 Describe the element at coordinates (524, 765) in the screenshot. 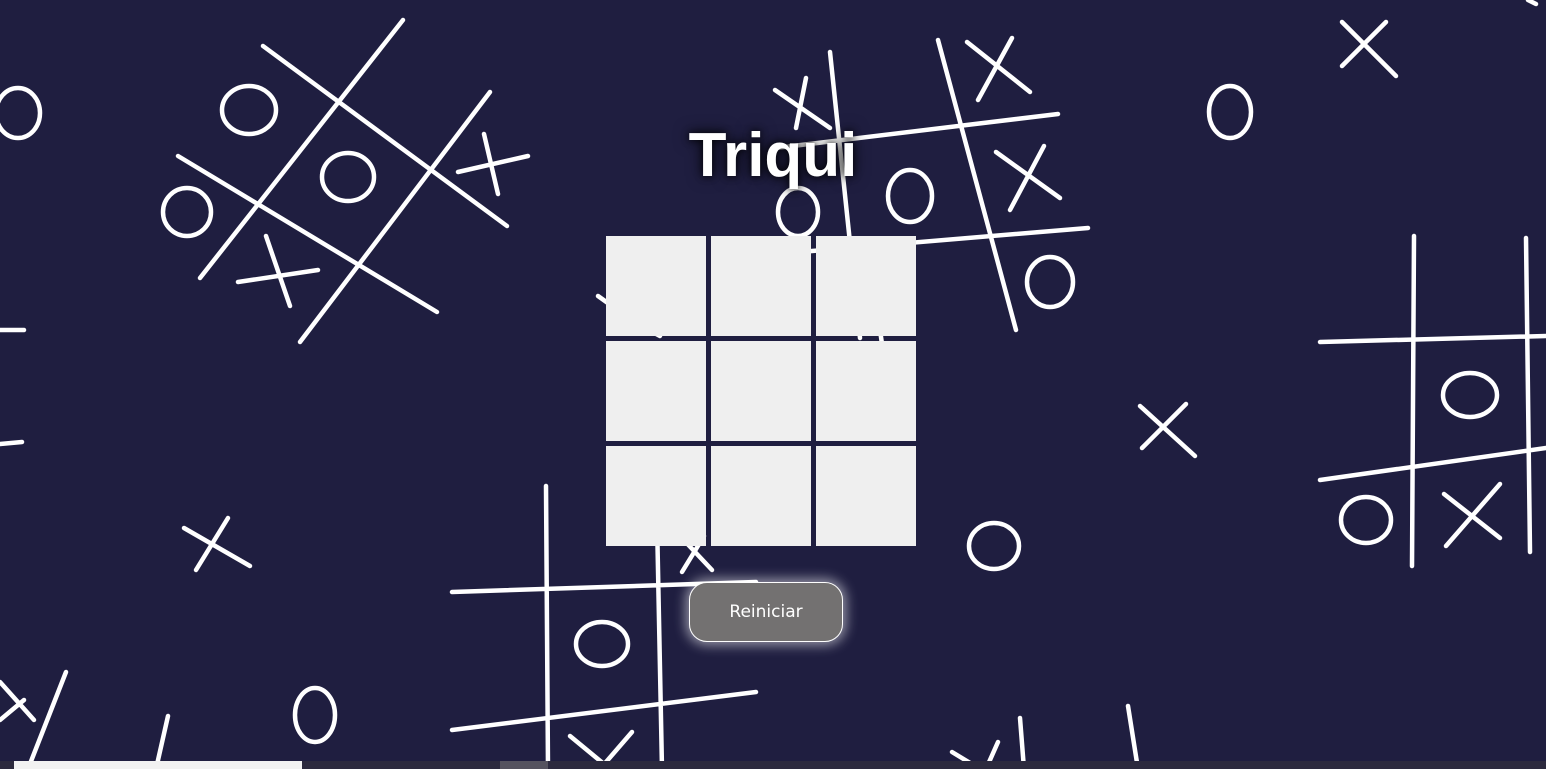

I see `scrollbar-segment` at that location.